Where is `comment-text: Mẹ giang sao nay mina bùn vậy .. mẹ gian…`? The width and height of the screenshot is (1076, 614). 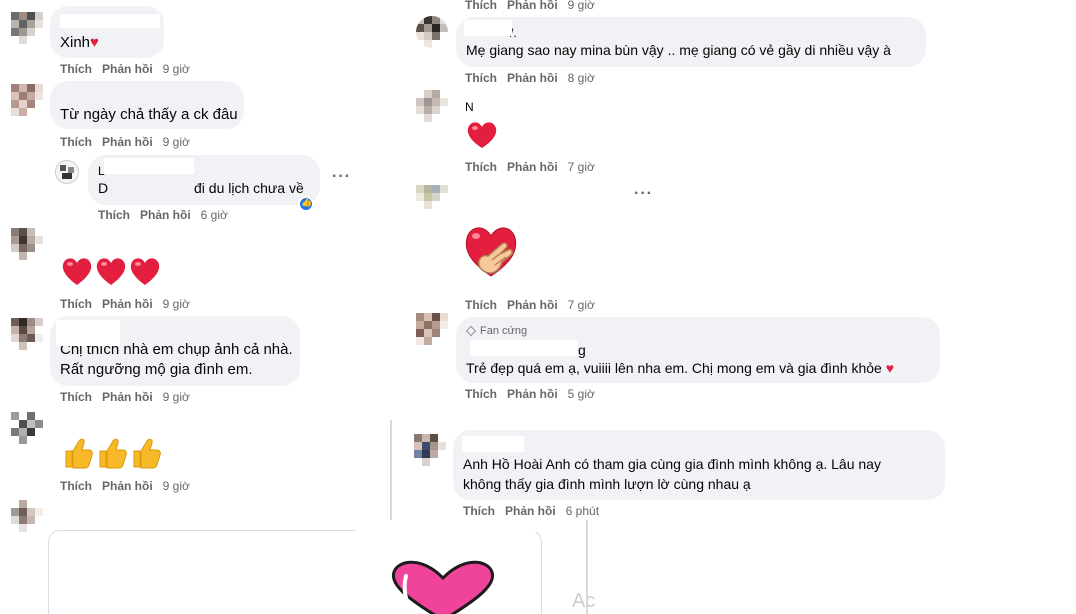 comment-text: Mẹ giang sao nay mina bùn vậy .. mẹ gian… is located at coordinates (678, 50).